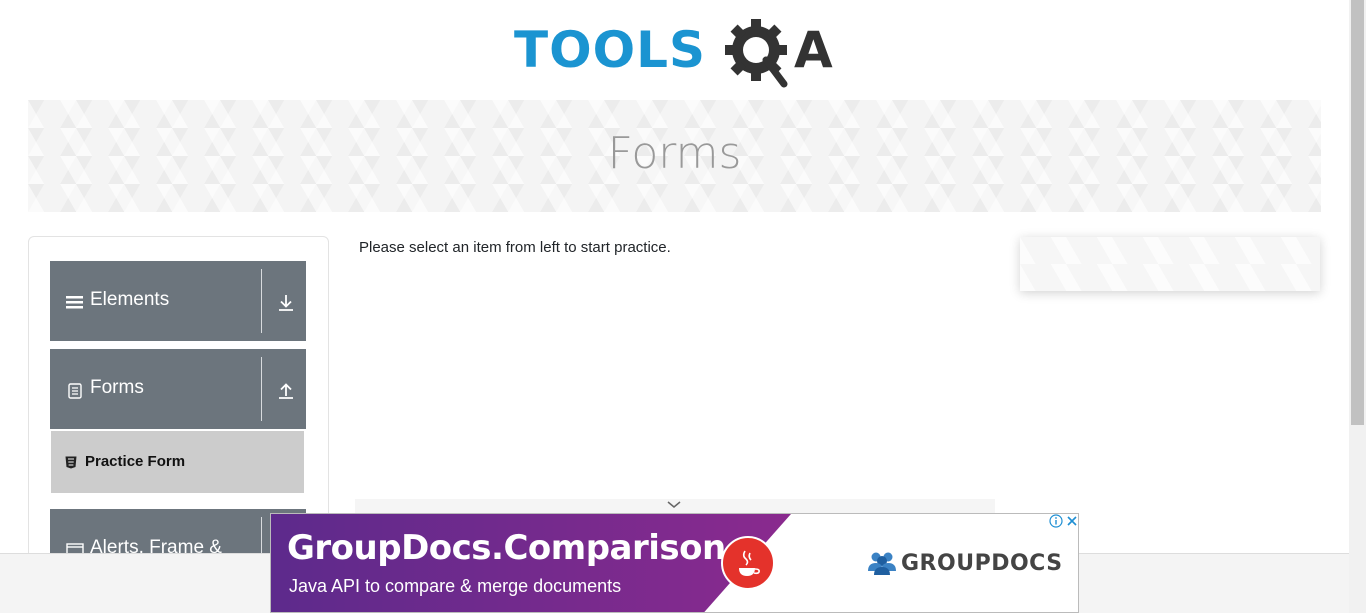 Image resolution: width=1366 pixels, height=613 pixels. What do you see at coordinates (1072, 521) in the screenshot?
I see `close-icon` at bounding box center [1072, 521].